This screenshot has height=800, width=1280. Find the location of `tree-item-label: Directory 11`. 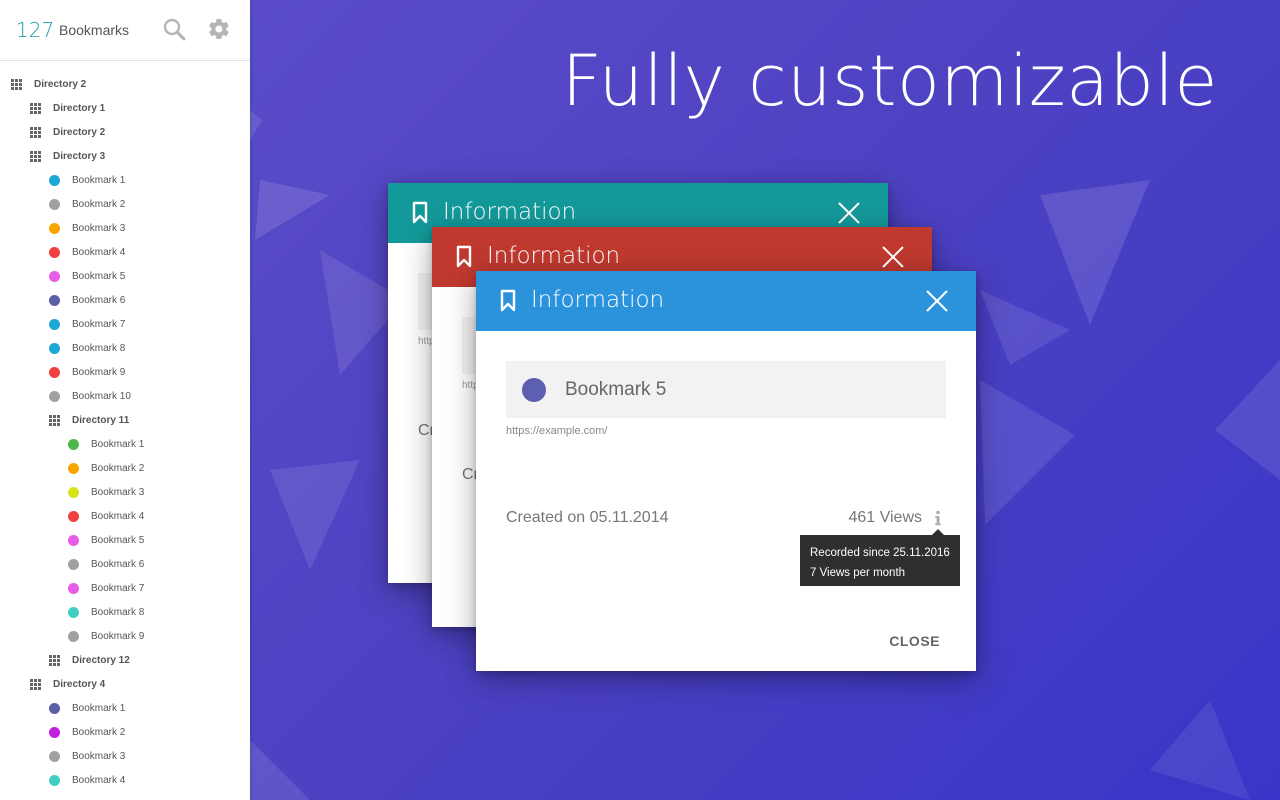

tree-item-label: Directory 11 is located at coordinates (101, 420).